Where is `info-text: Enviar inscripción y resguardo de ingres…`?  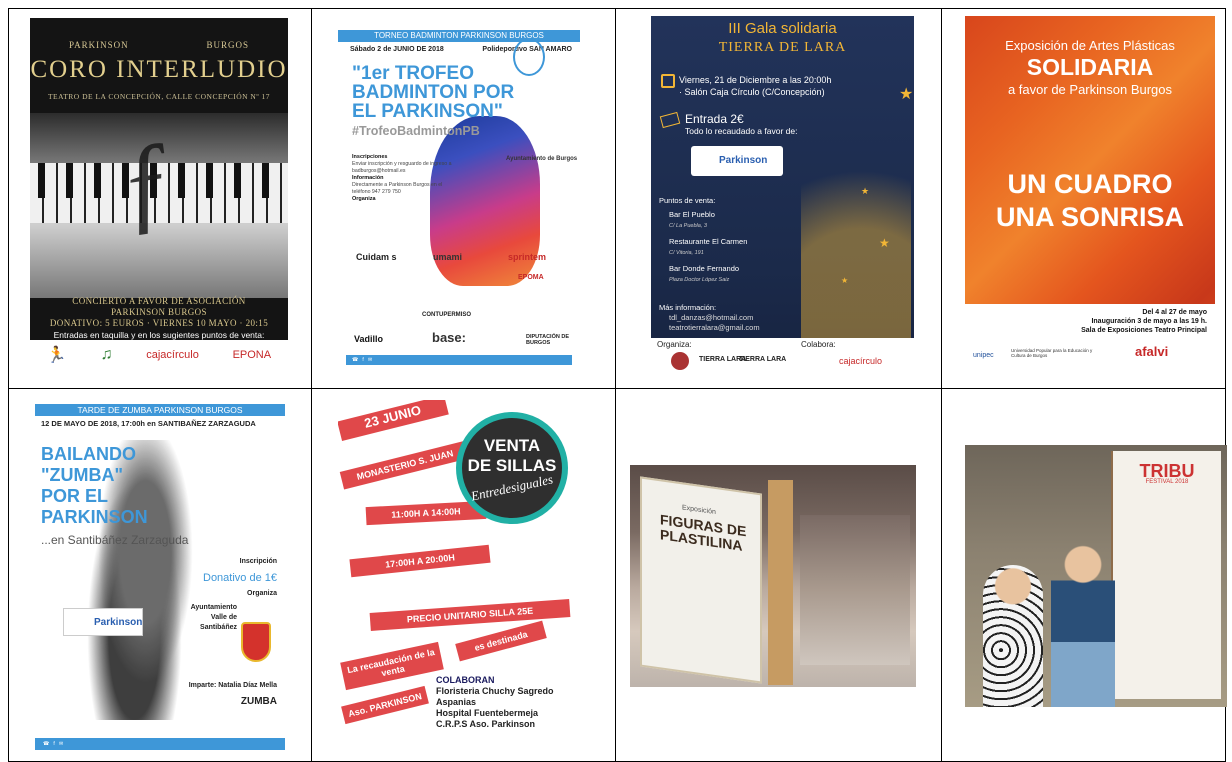
info-text: Enviar inscripción y resguardo de ingres… is located at coordinates (402, 167).